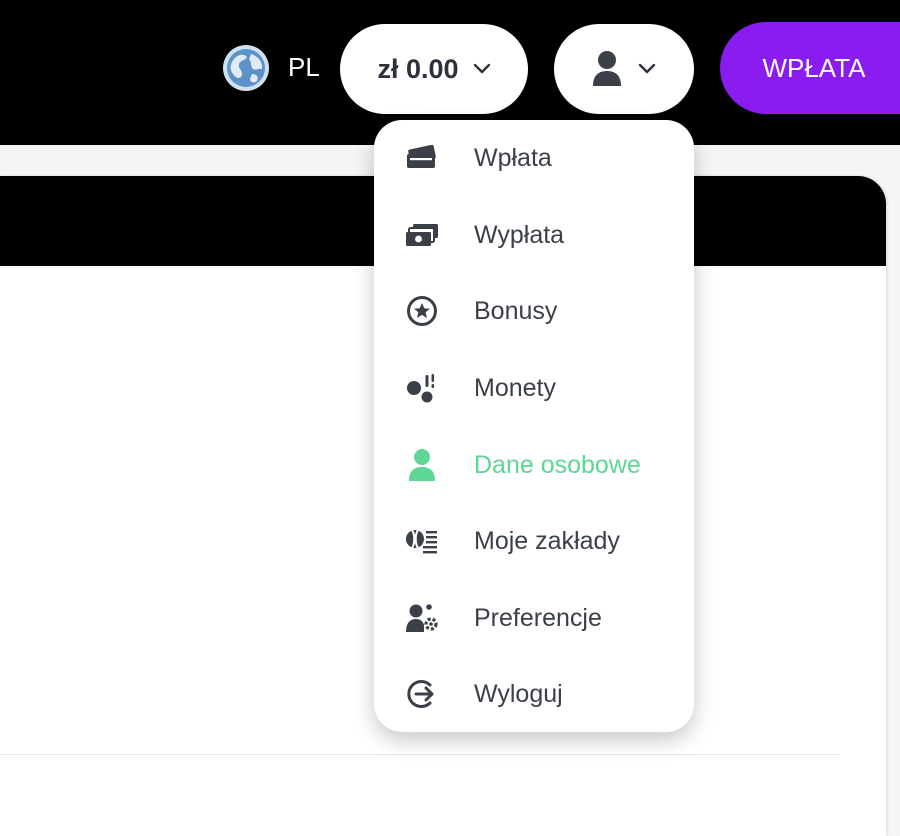 The image size is (900, 836). What do you see at coordinates (557, 464) in the screenshot?
I see `menu-item-label: Dane osobowe` at bounding box center [557, 464].